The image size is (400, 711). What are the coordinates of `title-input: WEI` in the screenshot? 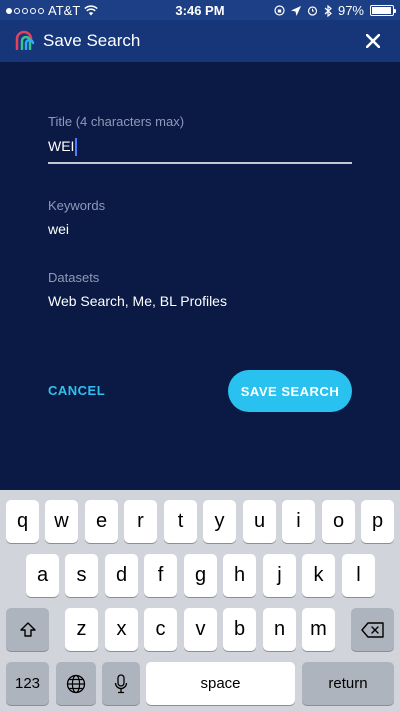 It's located at (200, 151).